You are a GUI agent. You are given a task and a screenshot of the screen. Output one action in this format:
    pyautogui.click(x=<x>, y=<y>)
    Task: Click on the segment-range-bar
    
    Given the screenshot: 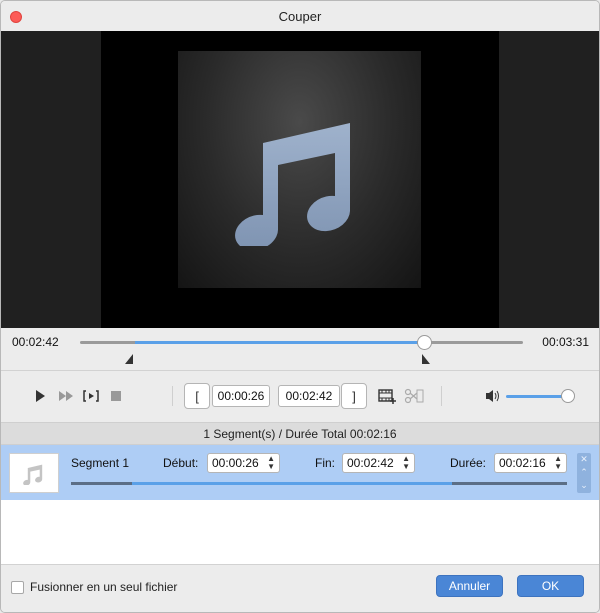 What is the action you would take?
    pyautogui.click(x=319, y=483)
    